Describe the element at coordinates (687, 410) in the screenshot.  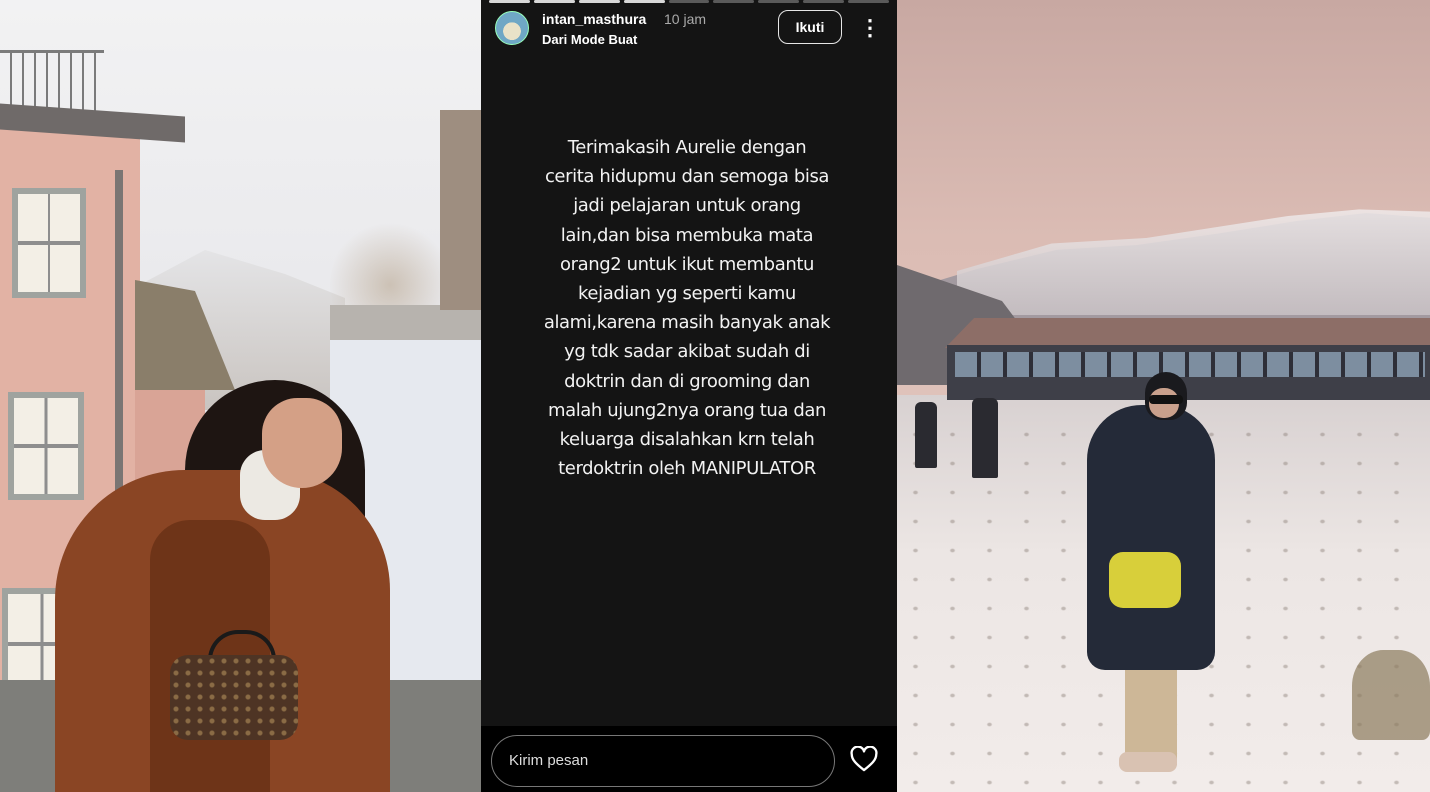
I see `story-text-line: malah ujung2nya orang tua dan` at that location.